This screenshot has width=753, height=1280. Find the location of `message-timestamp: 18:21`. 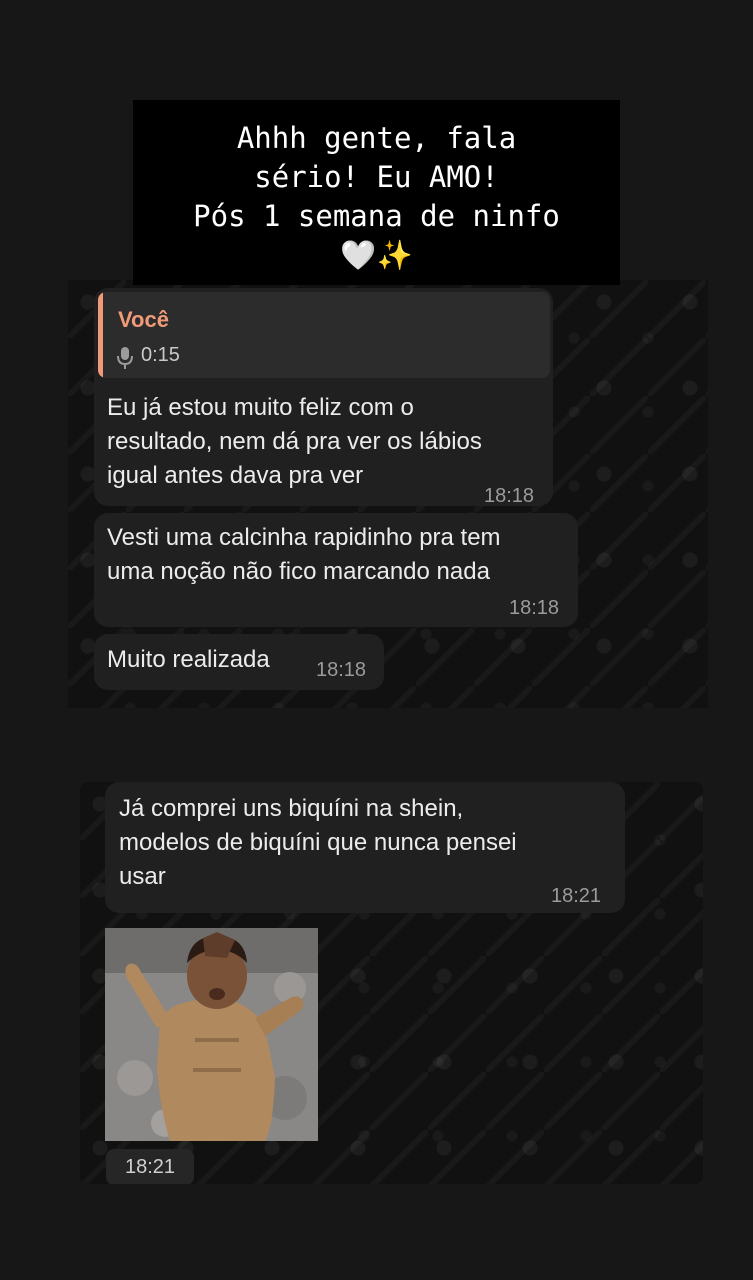

message-timestamp: 18:21 is located at coordinates (576, 896).